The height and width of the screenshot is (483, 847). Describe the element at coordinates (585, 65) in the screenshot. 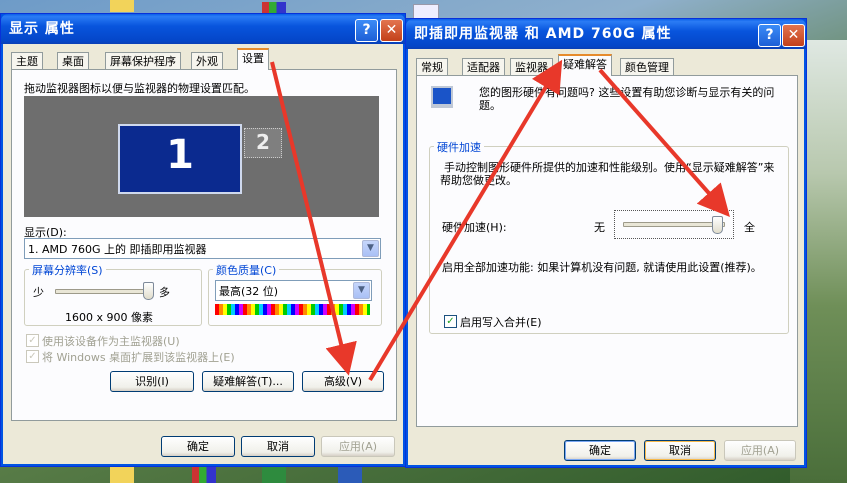

I see `tab-troubleshoot: 疑难解答` at that location.